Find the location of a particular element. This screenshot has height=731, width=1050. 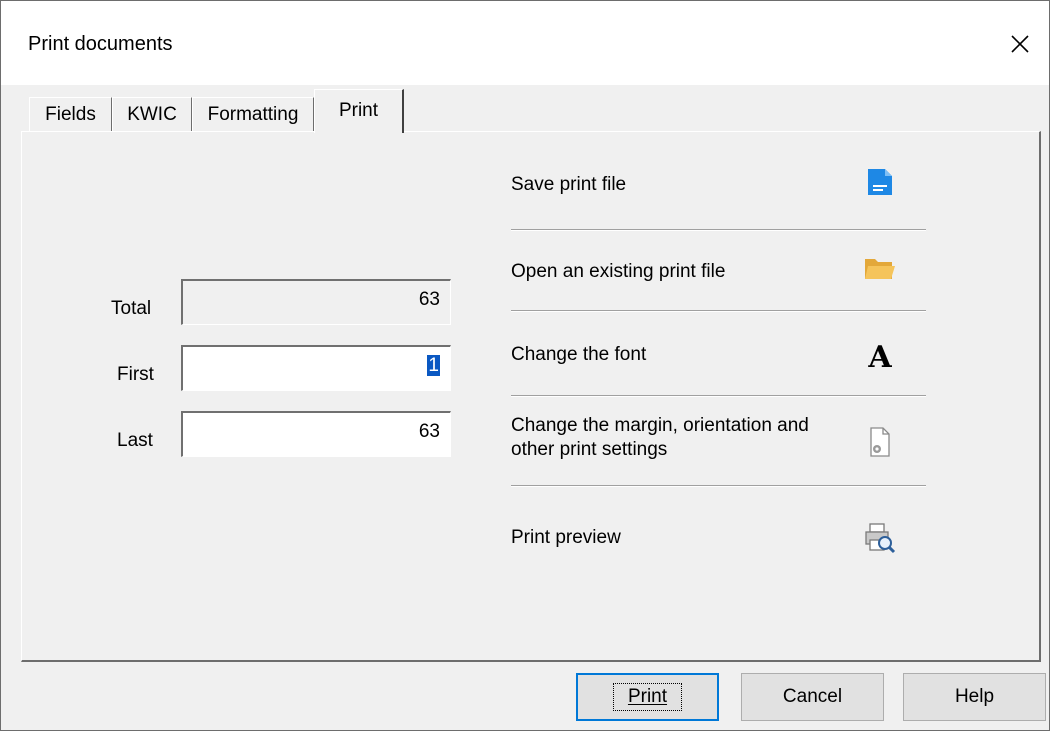

tab-print: Print is located at coordinates (359, 111).